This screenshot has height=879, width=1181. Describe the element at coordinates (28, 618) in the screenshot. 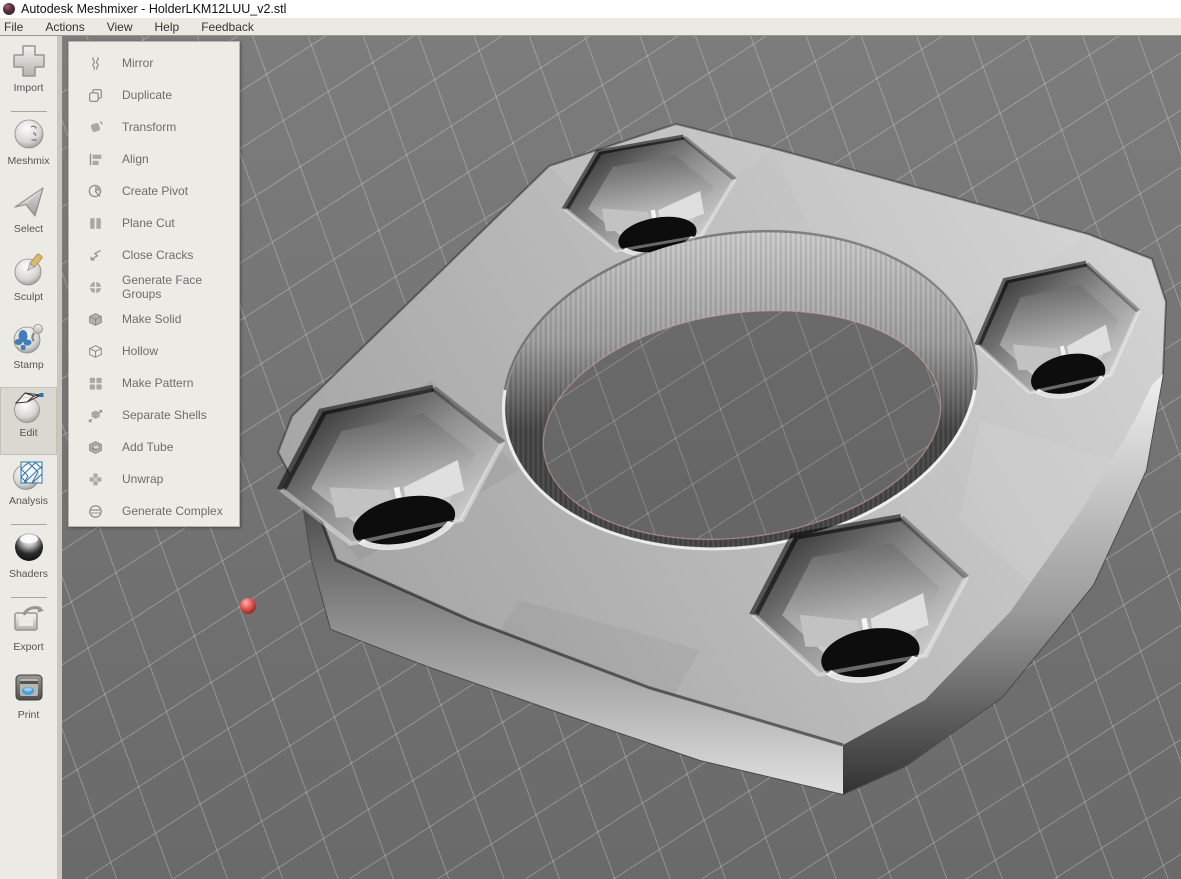

I see `export-icon` at that location.